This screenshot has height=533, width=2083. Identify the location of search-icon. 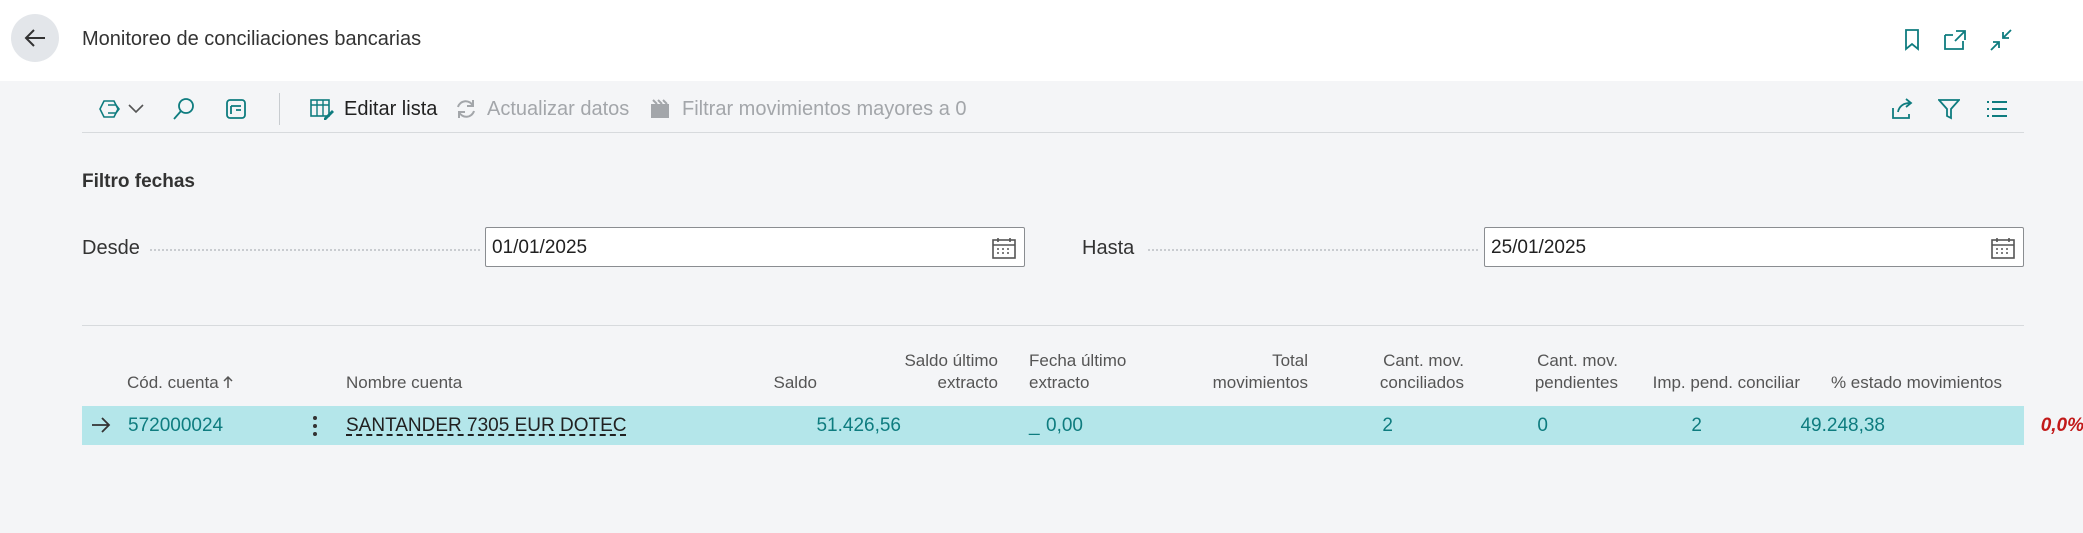
(183, 109).